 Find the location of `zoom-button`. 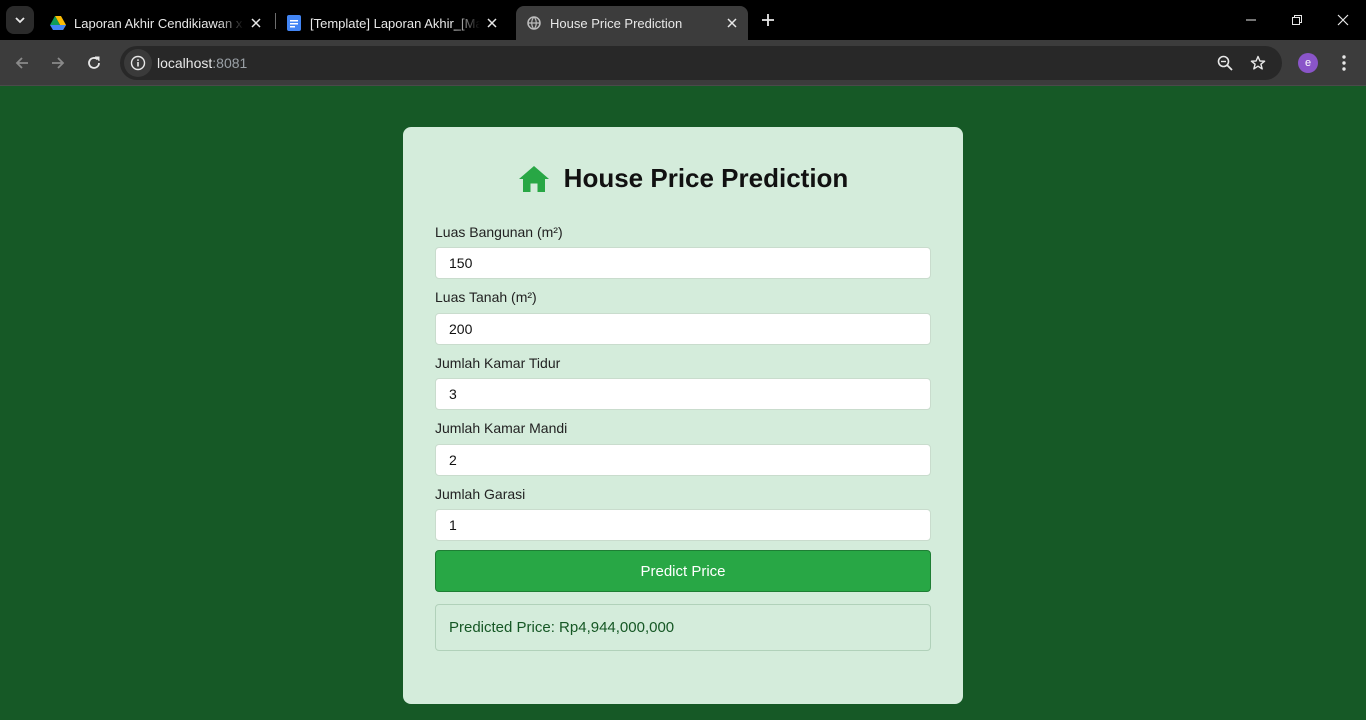

zoom-button is located at coordinates (1225, 63).